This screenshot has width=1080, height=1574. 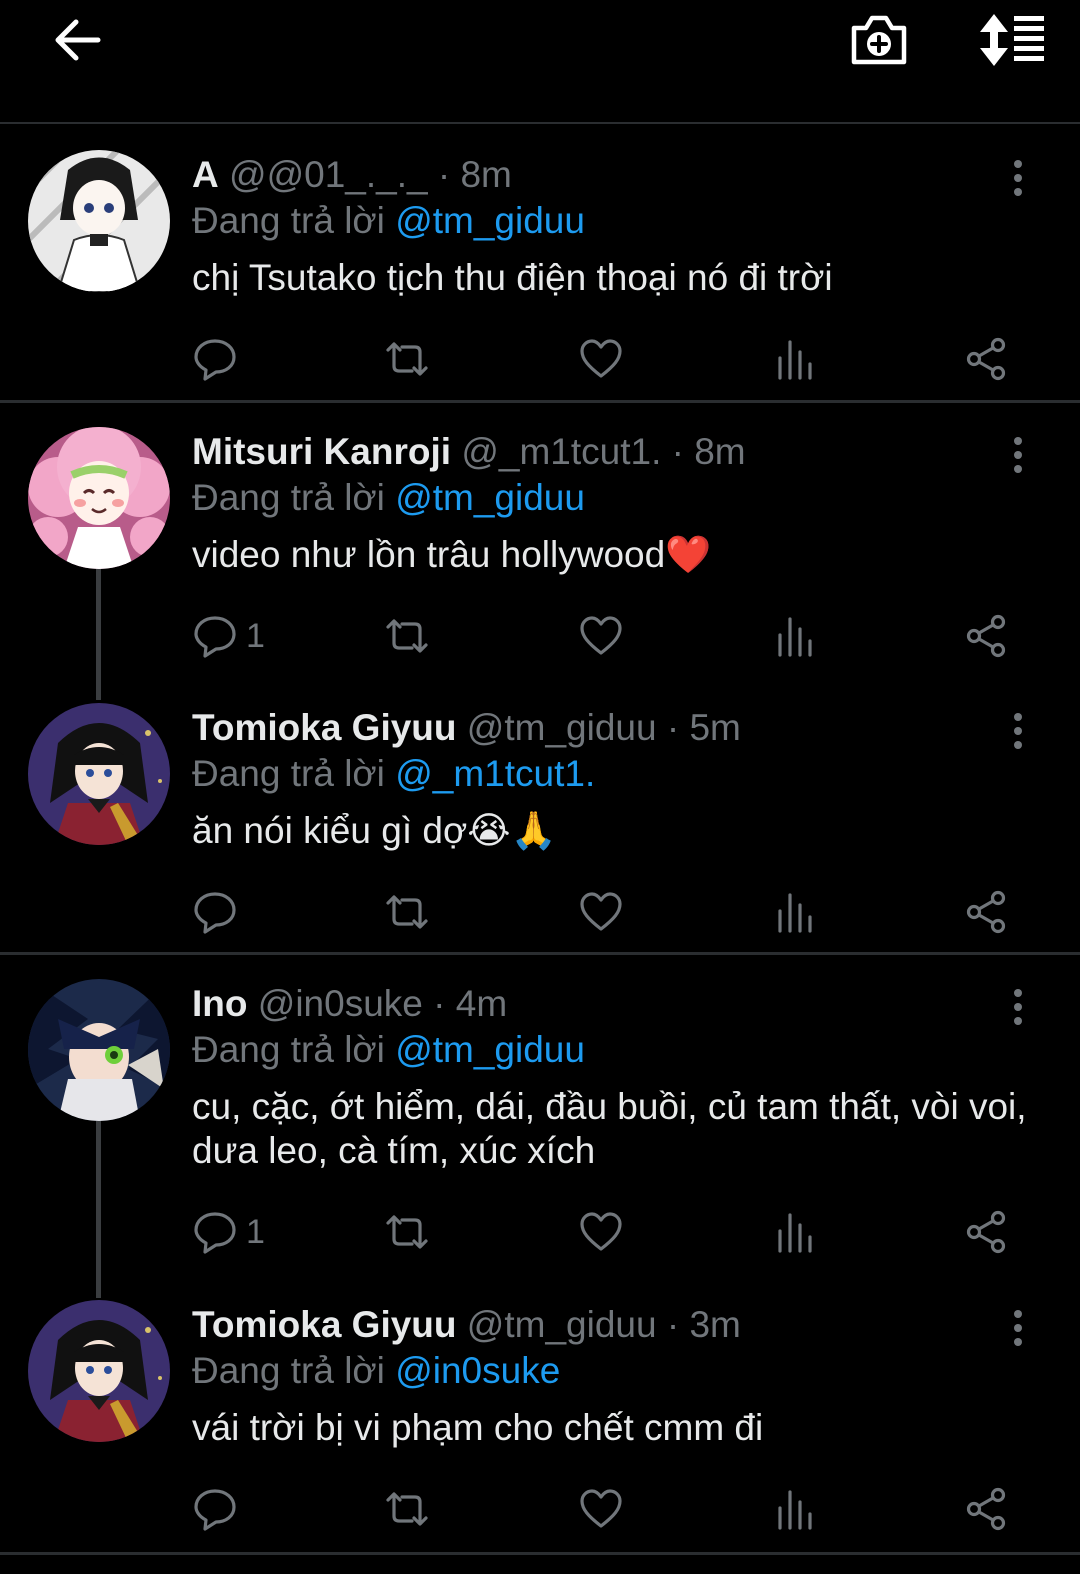 What do you see at coordinates (720, 451) in the screenshot?
I see `timestamp: 8m` at bounding box center [720, 451].